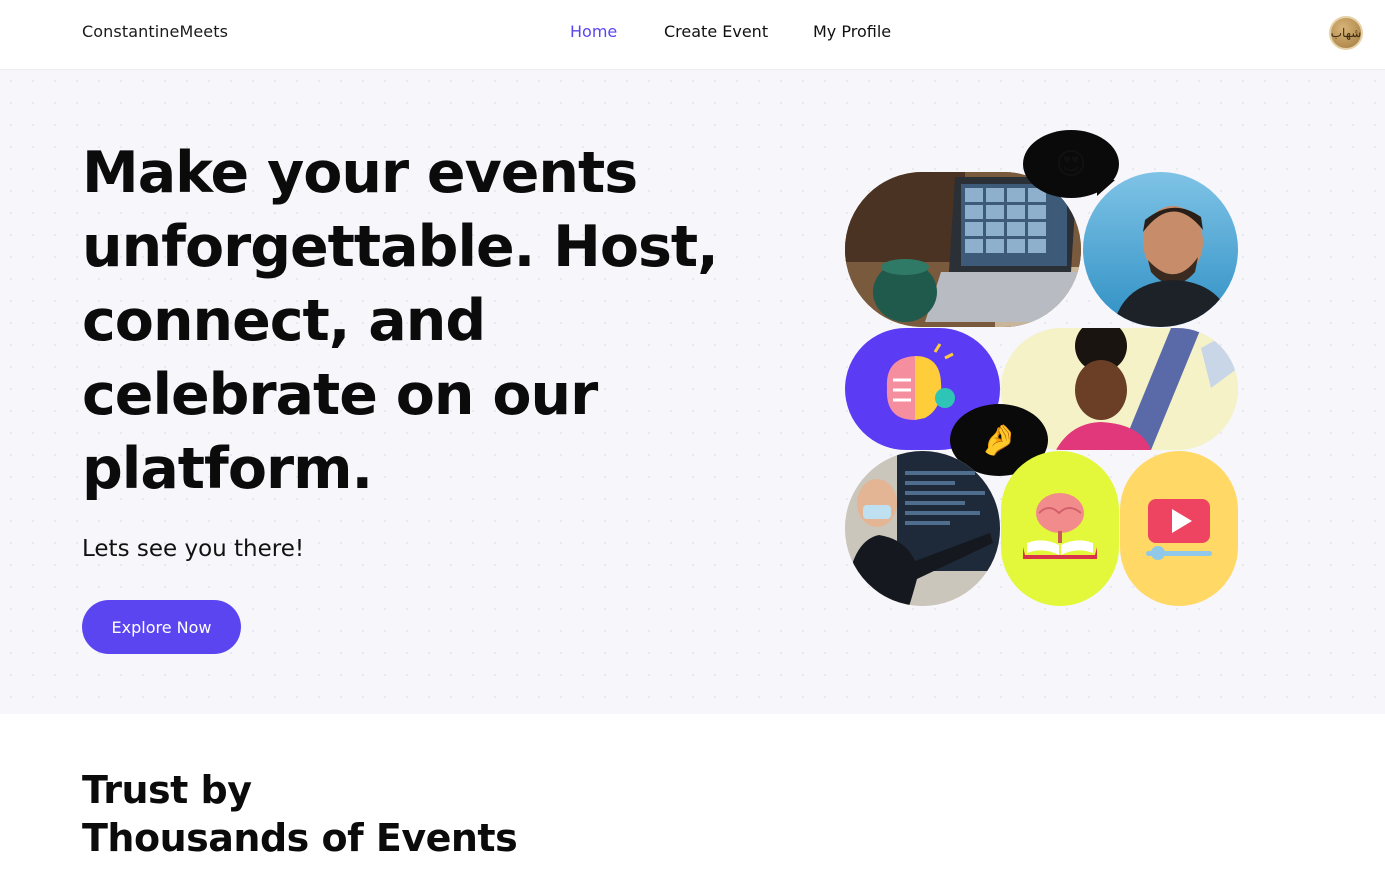  What do you see at coordinates (1106, 188) in the screenshot?
I see `bubble-tail` at bounding box center [1106, 188].